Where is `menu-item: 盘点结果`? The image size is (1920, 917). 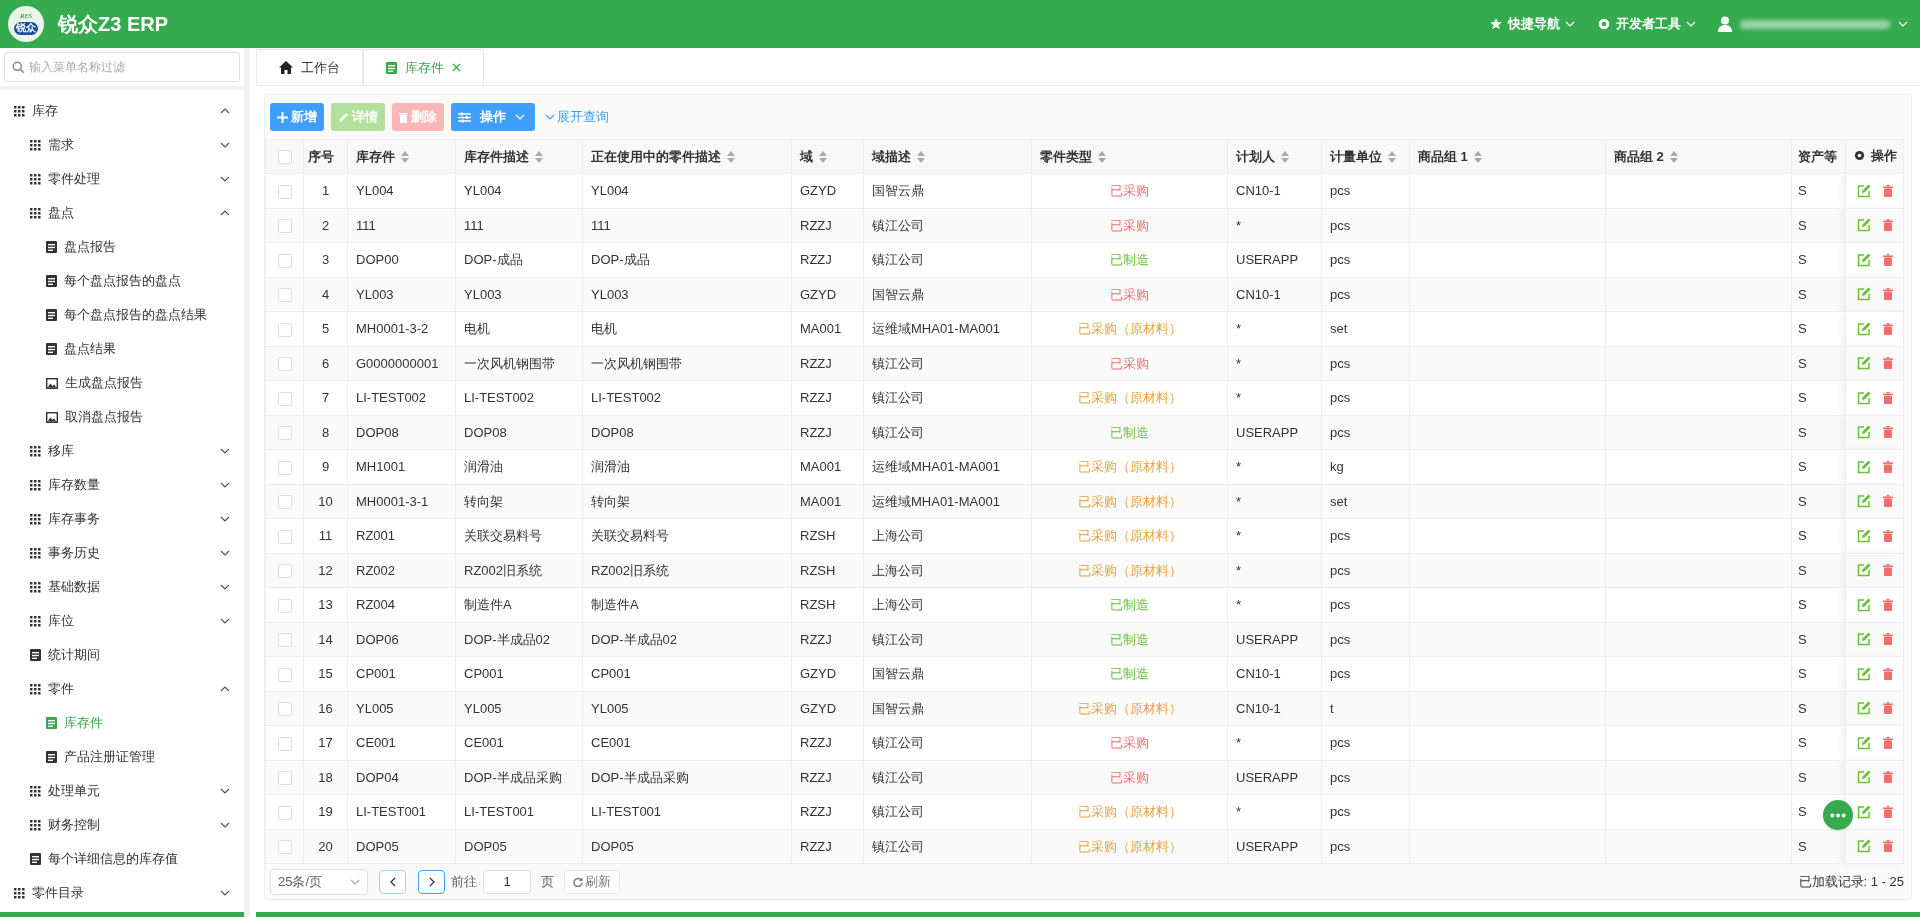 menu-item: 盘点结果 is located at coordinates (122, 349).